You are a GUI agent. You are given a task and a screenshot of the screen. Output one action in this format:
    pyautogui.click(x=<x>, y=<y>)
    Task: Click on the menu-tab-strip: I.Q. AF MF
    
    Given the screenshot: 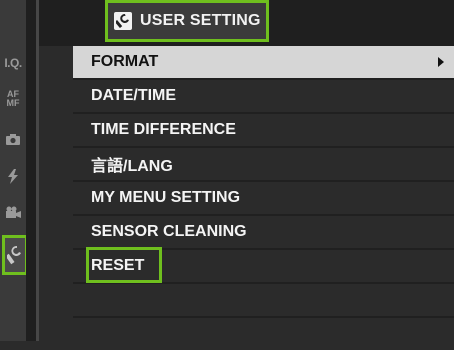 What is the action you would take?
    pyautogui.click(x=14, y=170)
    